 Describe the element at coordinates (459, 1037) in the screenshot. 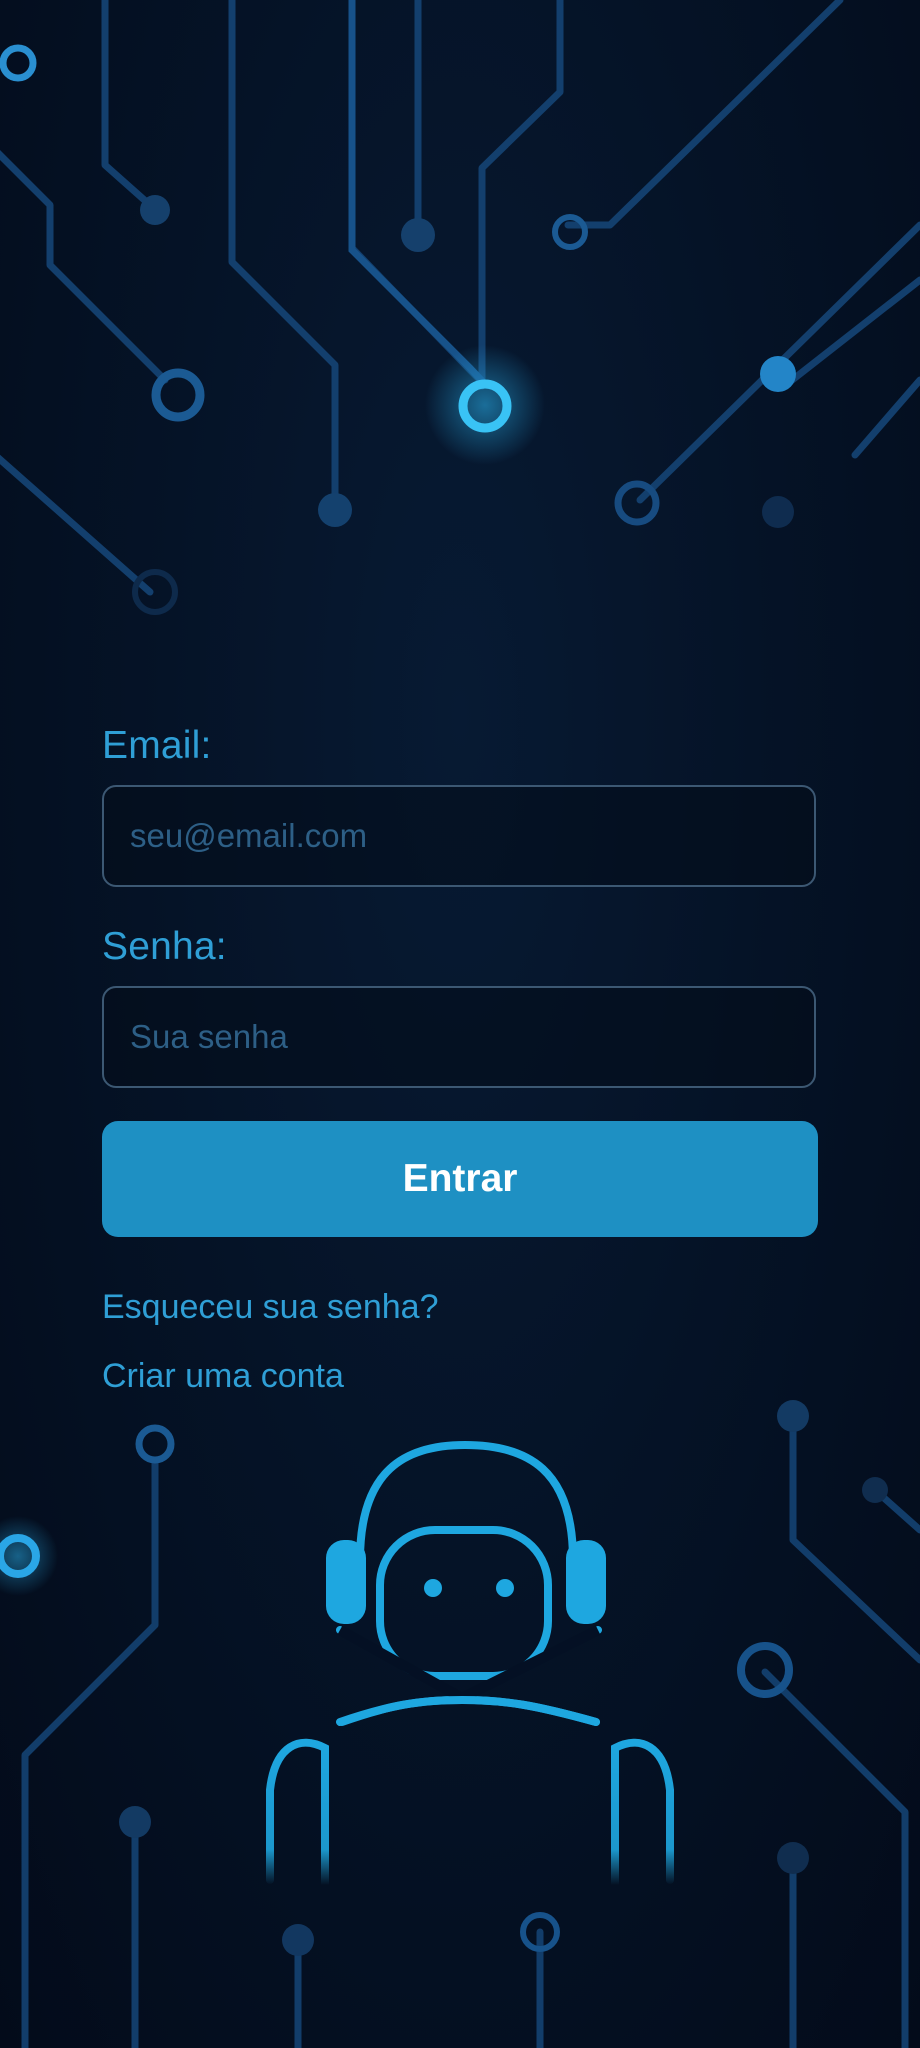

I see `password-input` at that location.